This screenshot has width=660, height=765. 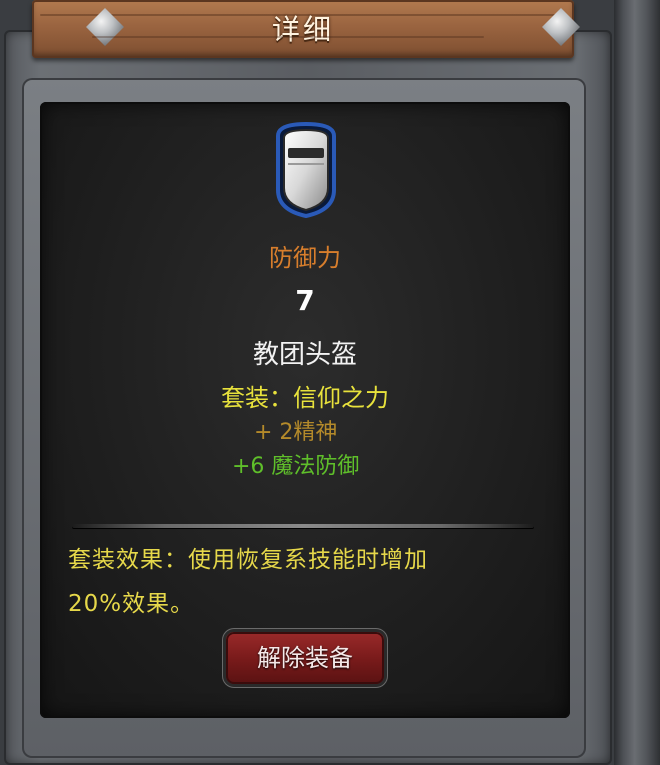 What do you see at coordinates (306, 170) in the screenshot?
I see `helmet-icon` at bounding box center [306, 170].